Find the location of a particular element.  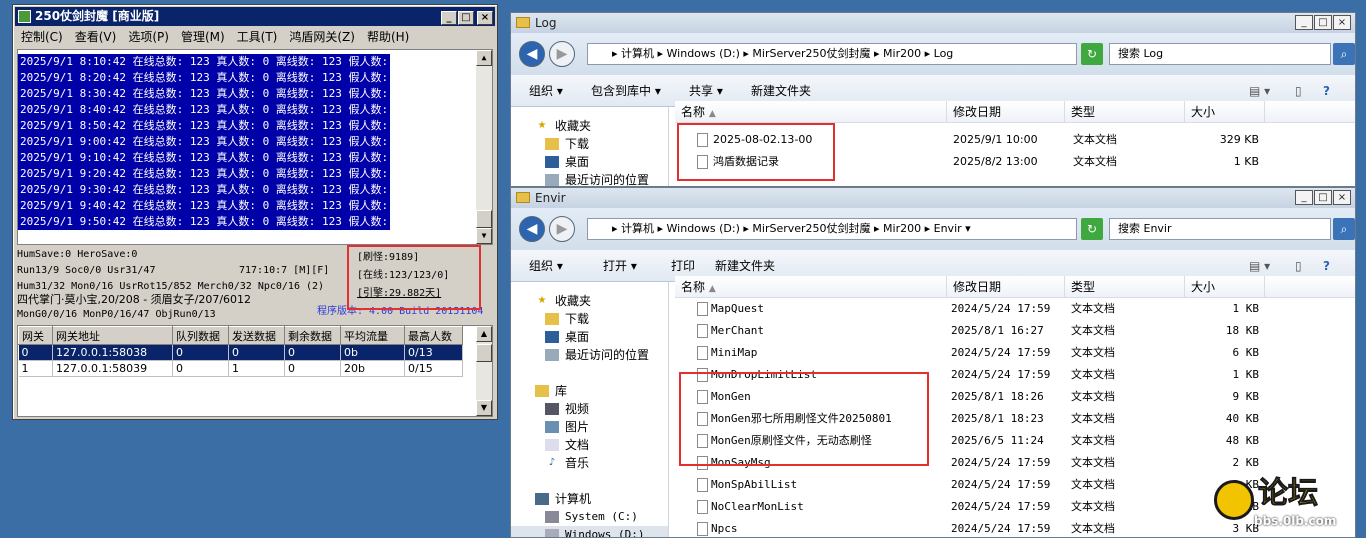

log-title-bar: Log _ □ × is located at coordinates (933, 23).